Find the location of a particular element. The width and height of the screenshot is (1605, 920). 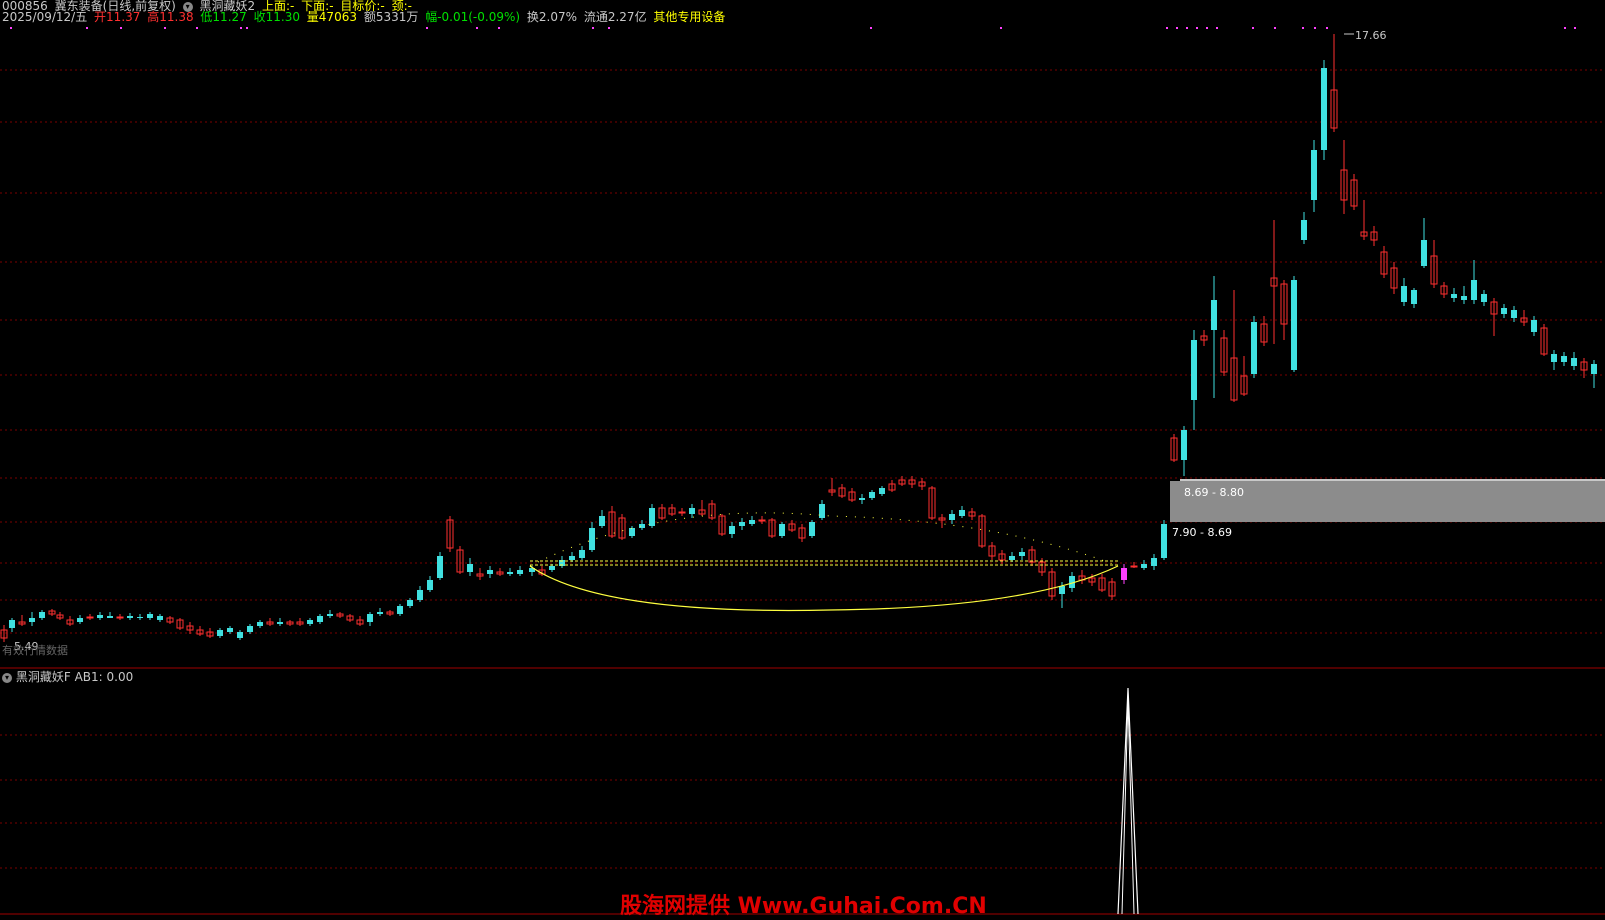

indicator-spike-inner is located at coordinates (1128, 807).